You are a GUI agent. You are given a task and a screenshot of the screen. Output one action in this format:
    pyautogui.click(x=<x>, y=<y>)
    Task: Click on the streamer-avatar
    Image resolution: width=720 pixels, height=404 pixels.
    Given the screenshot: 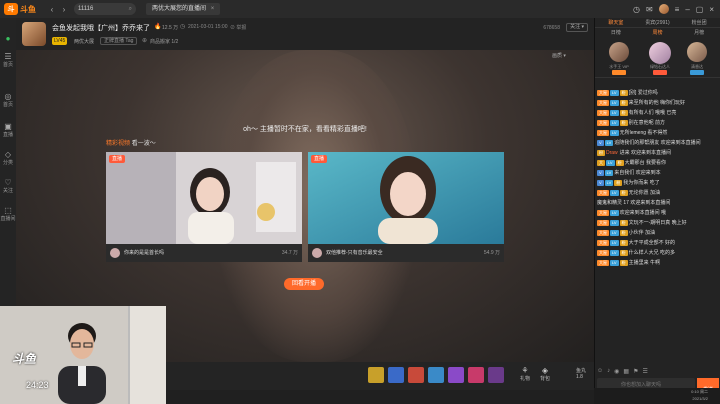 What is the action you would take?
    pyautogui.click(x=34, y=34)
    